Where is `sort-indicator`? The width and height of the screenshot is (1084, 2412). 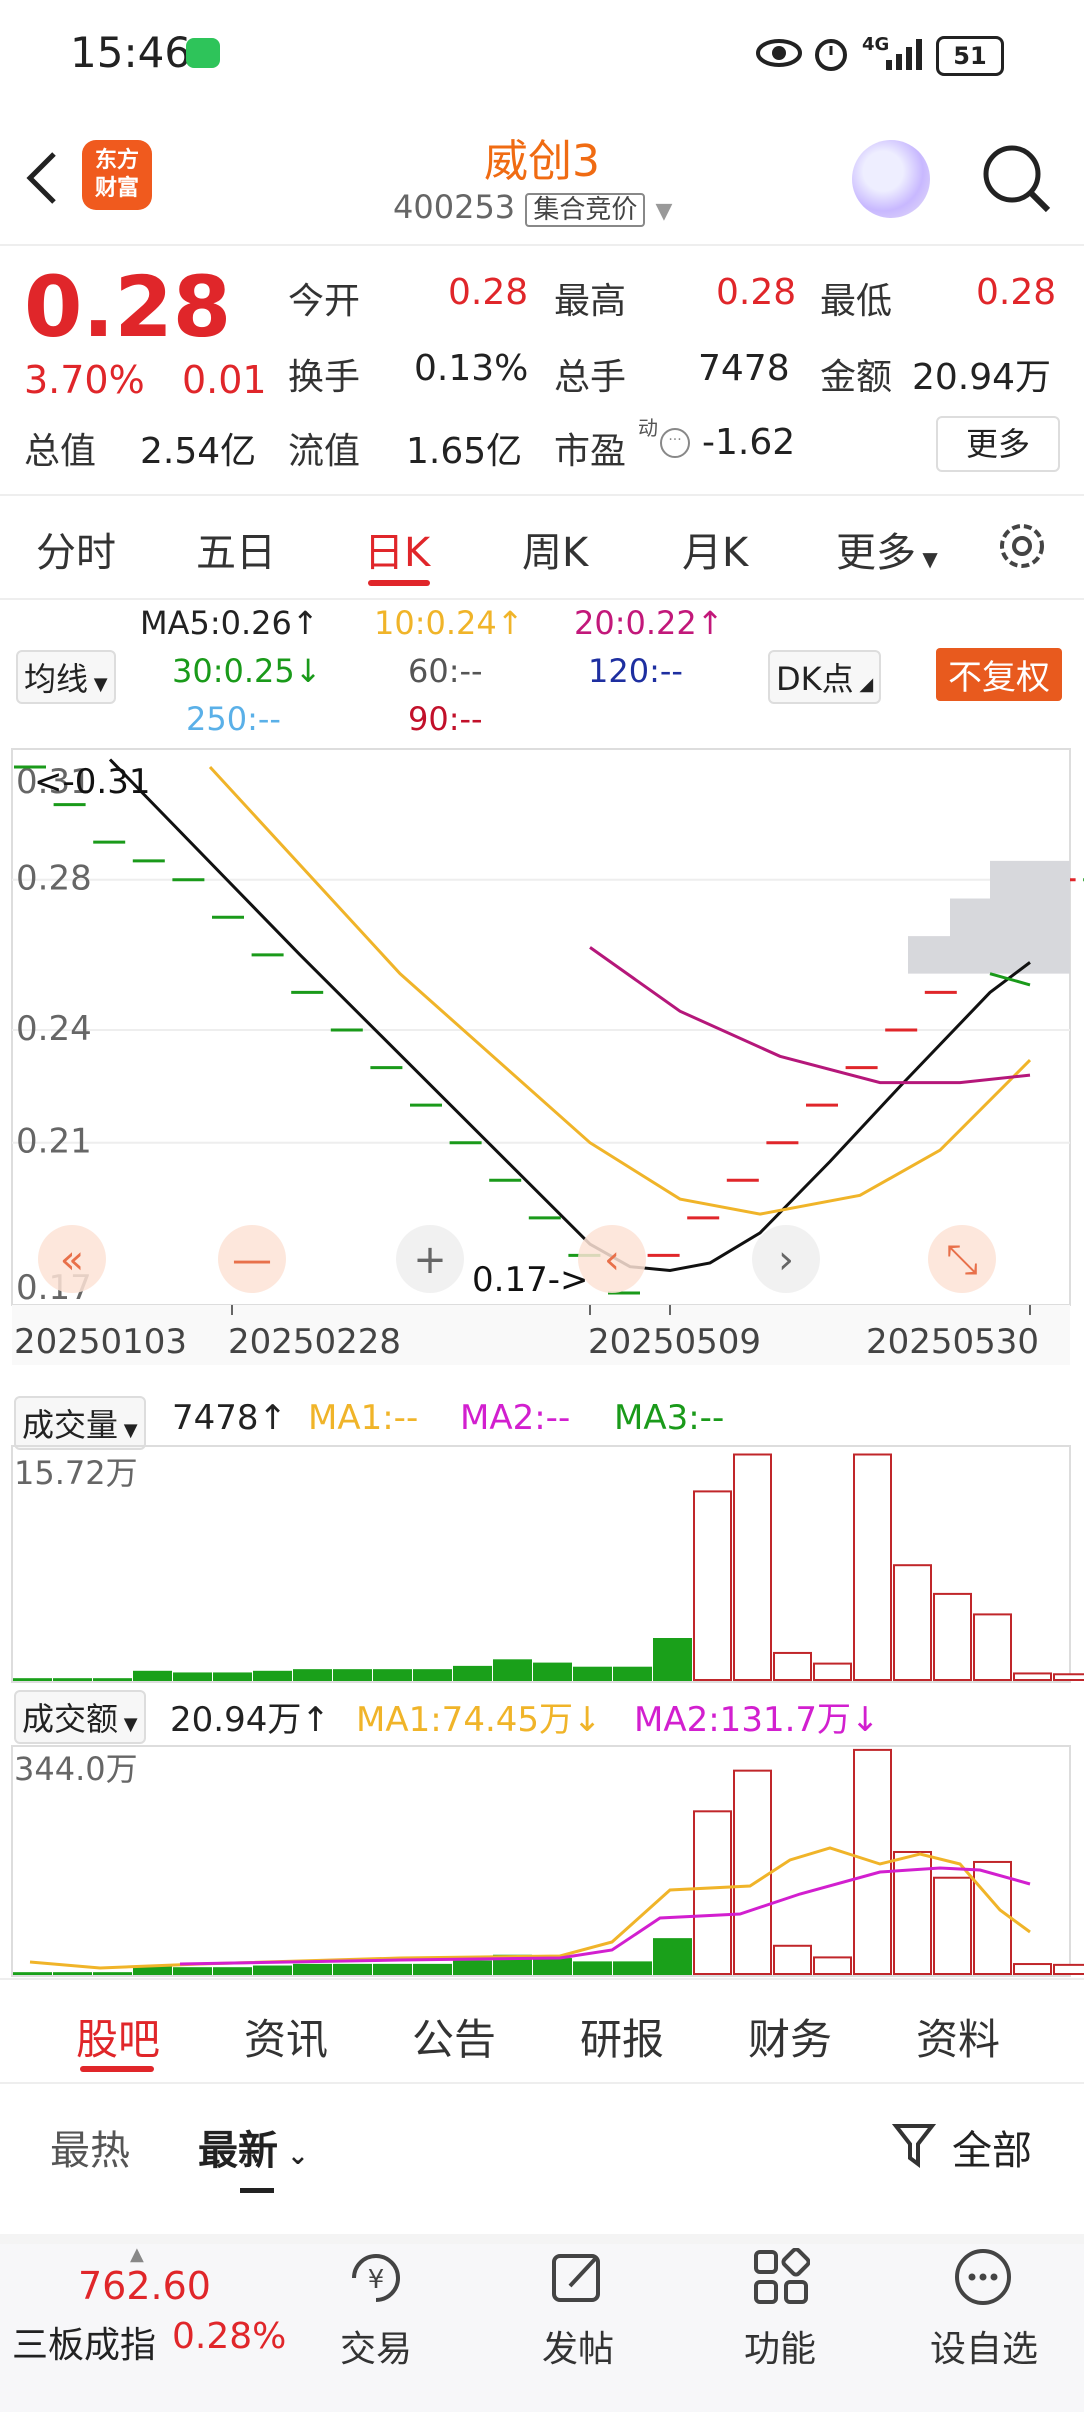 sort-indicator is located at coordinates (257, 2190).